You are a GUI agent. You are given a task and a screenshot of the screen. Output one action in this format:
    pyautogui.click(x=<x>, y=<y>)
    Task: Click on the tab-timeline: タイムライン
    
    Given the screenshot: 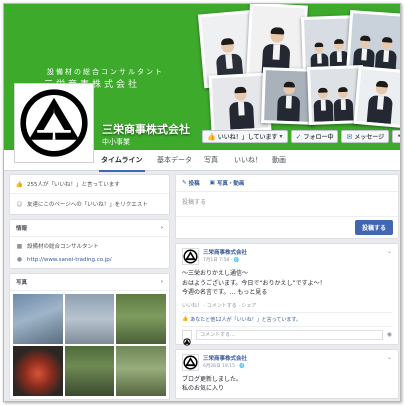 What is the action you would take?
    pyautogui.click(x=122, y=163)
    